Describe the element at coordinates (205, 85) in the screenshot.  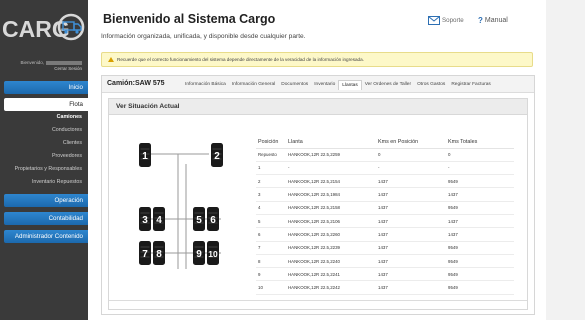
I see `tab-informacion-basica: Información Básica` at that location.